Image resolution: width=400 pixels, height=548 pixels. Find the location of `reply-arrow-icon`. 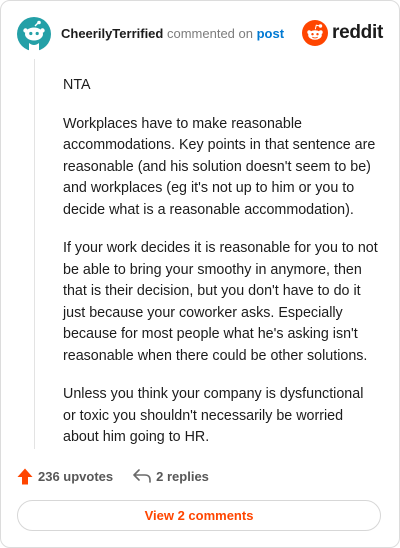

reply-arrow-icon is located at coordinates (142, 476).